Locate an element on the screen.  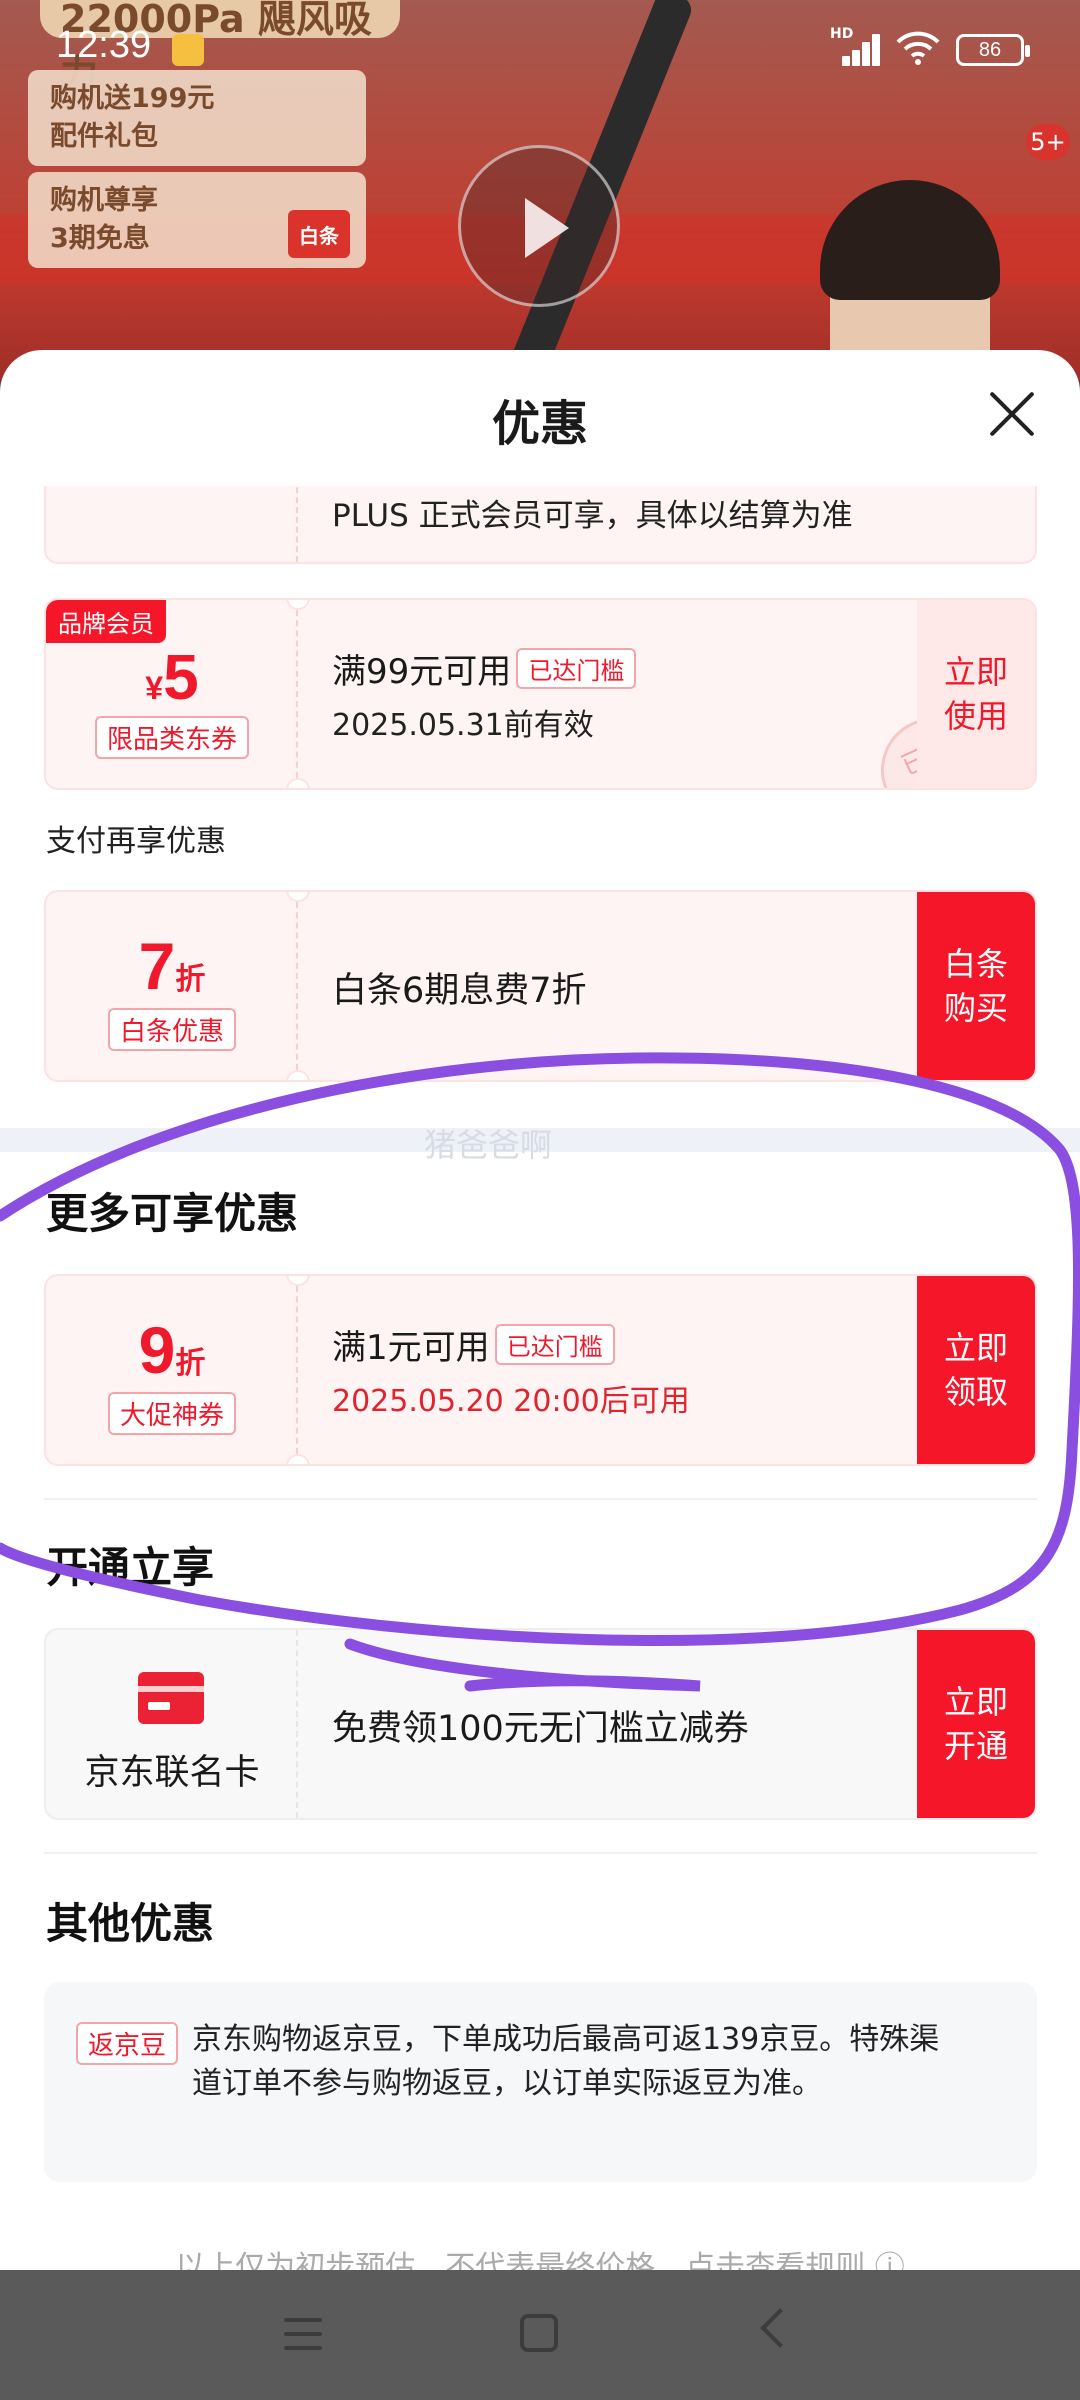
discount-value: 7折 is located at coordinates (172, 966).